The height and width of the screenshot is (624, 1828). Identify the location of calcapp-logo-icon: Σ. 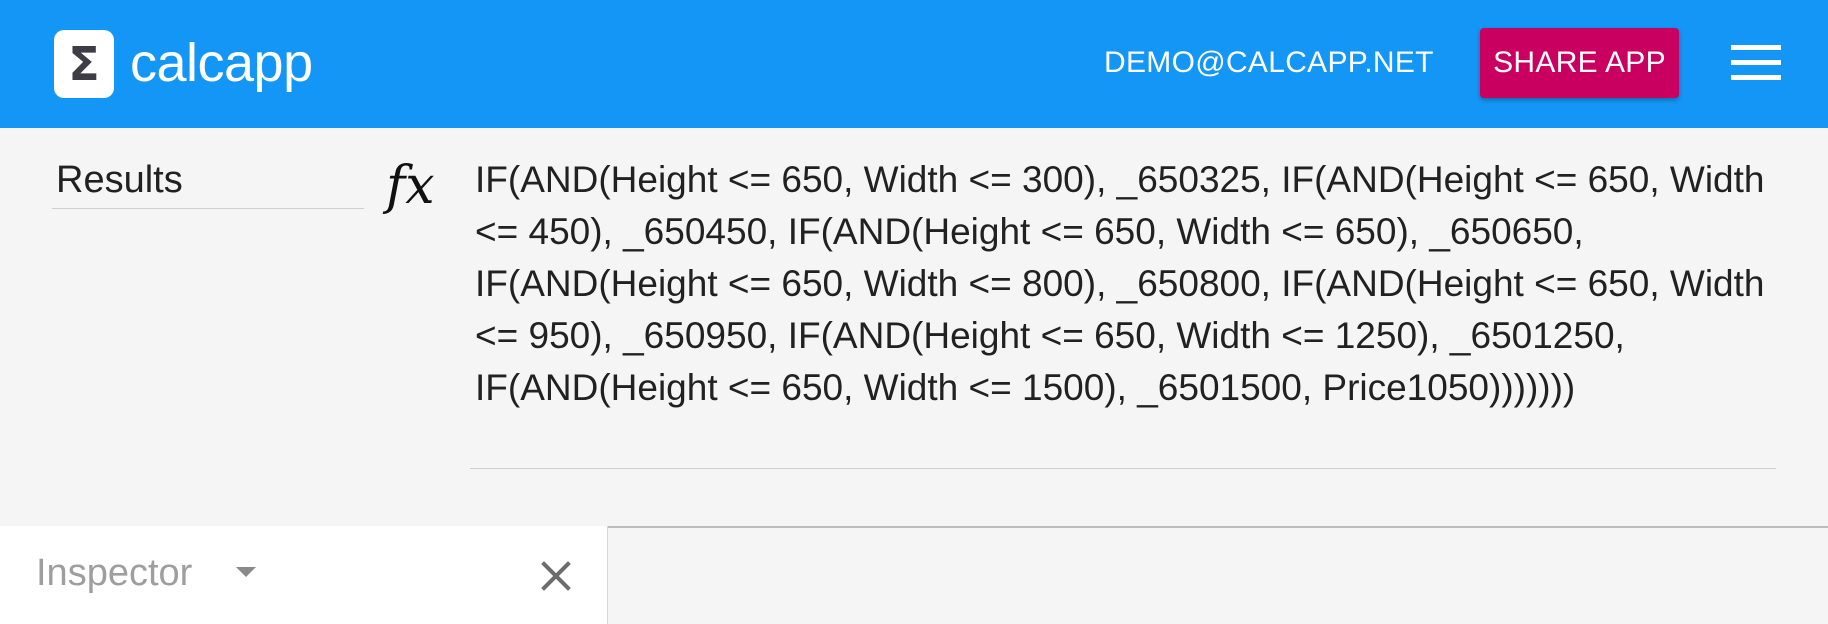
(84, 64).